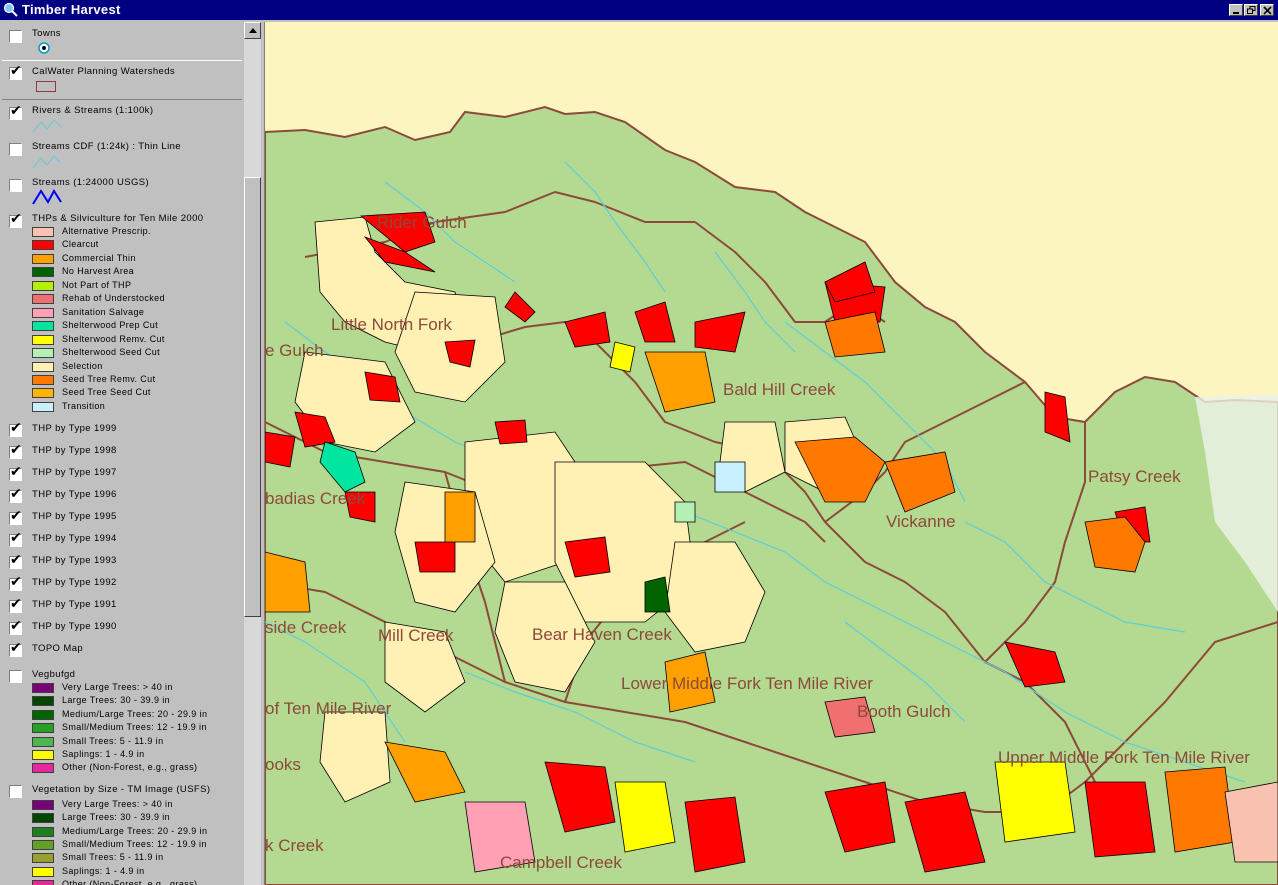  What do you see at coordinates (1236, 13) in the screenshot?
I see `minimize-icon` at bounding box center [1236, 13].